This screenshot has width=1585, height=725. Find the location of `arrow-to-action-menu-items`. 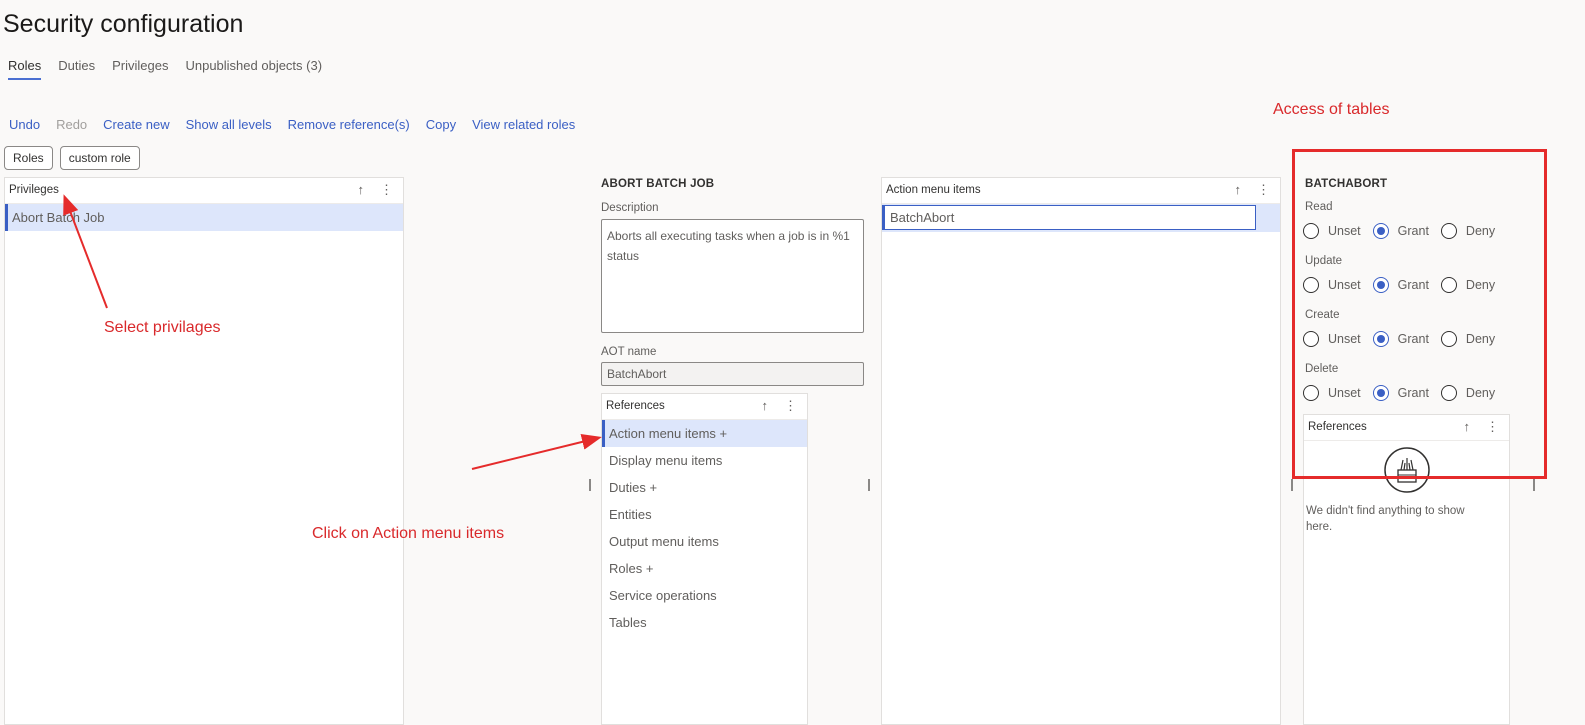

arrow-to-action-menu-items is located at coordinates (536, 452).